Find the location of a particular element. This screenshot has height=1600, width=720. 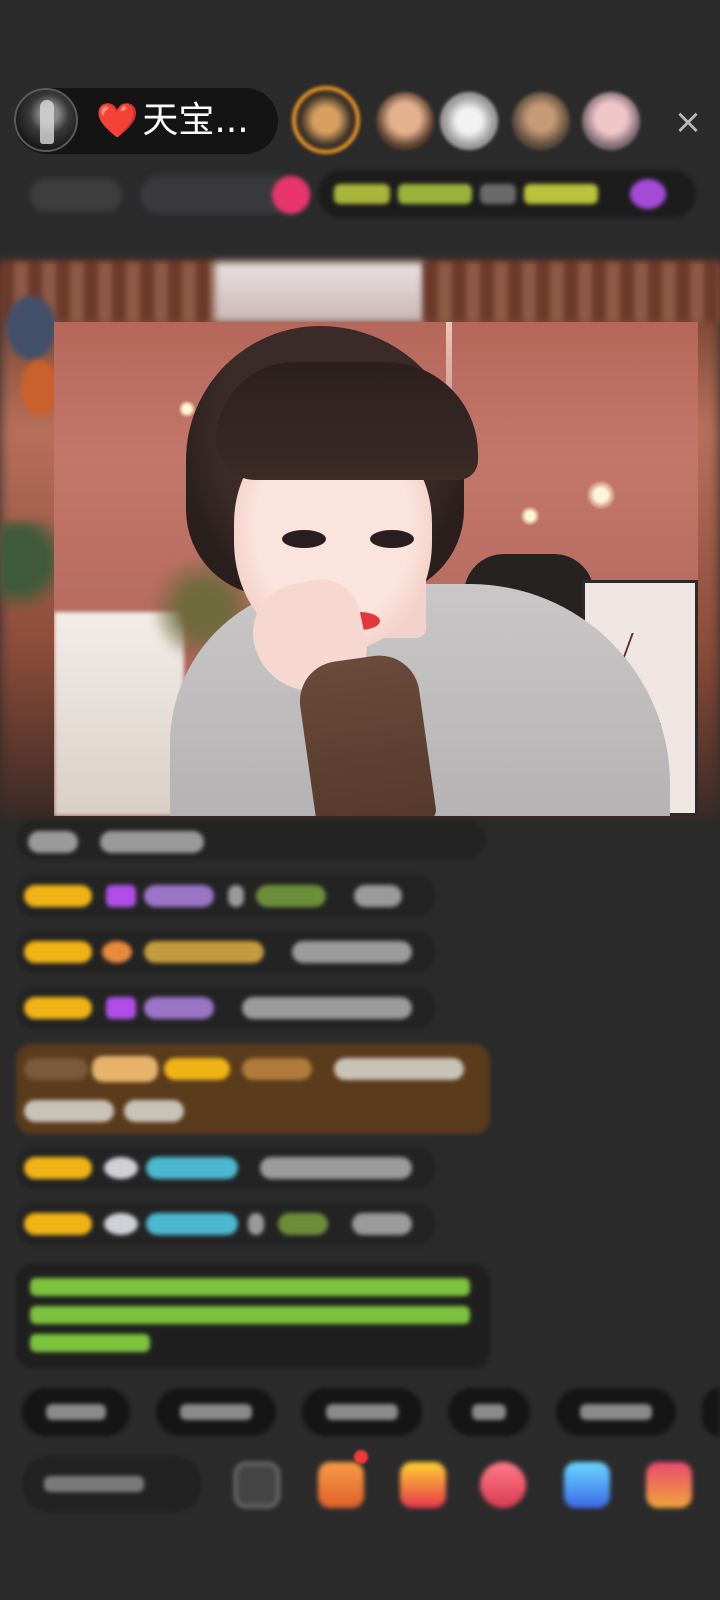

system-notice is located at coordinates (253, 1316).